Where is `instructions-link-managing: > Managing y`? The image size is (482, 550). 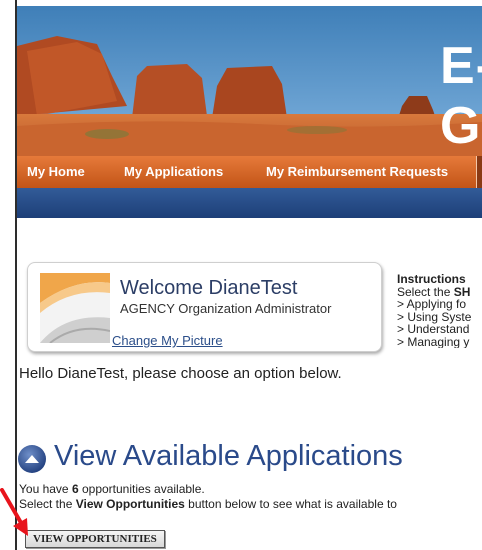
instructions-link-managing: > Managing y is located at coordinates (439, 342).